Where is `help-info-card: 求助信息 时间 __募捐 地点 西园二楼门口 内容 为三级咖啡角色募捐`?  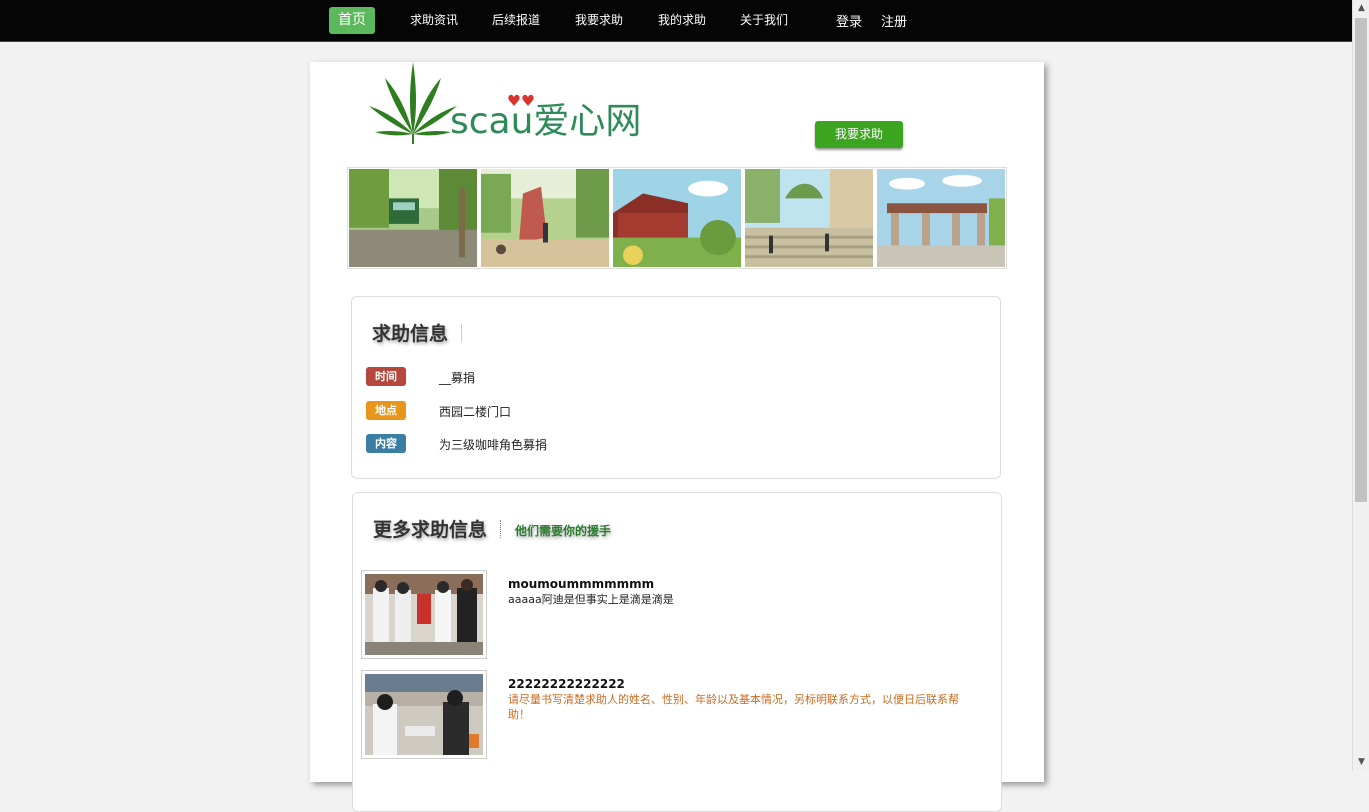 help-info-card: 求助信息 时间 __募捐 地点 西园二楼门口 内容 为三级咖啡角色募捐 is located at coordinates (676, 387).